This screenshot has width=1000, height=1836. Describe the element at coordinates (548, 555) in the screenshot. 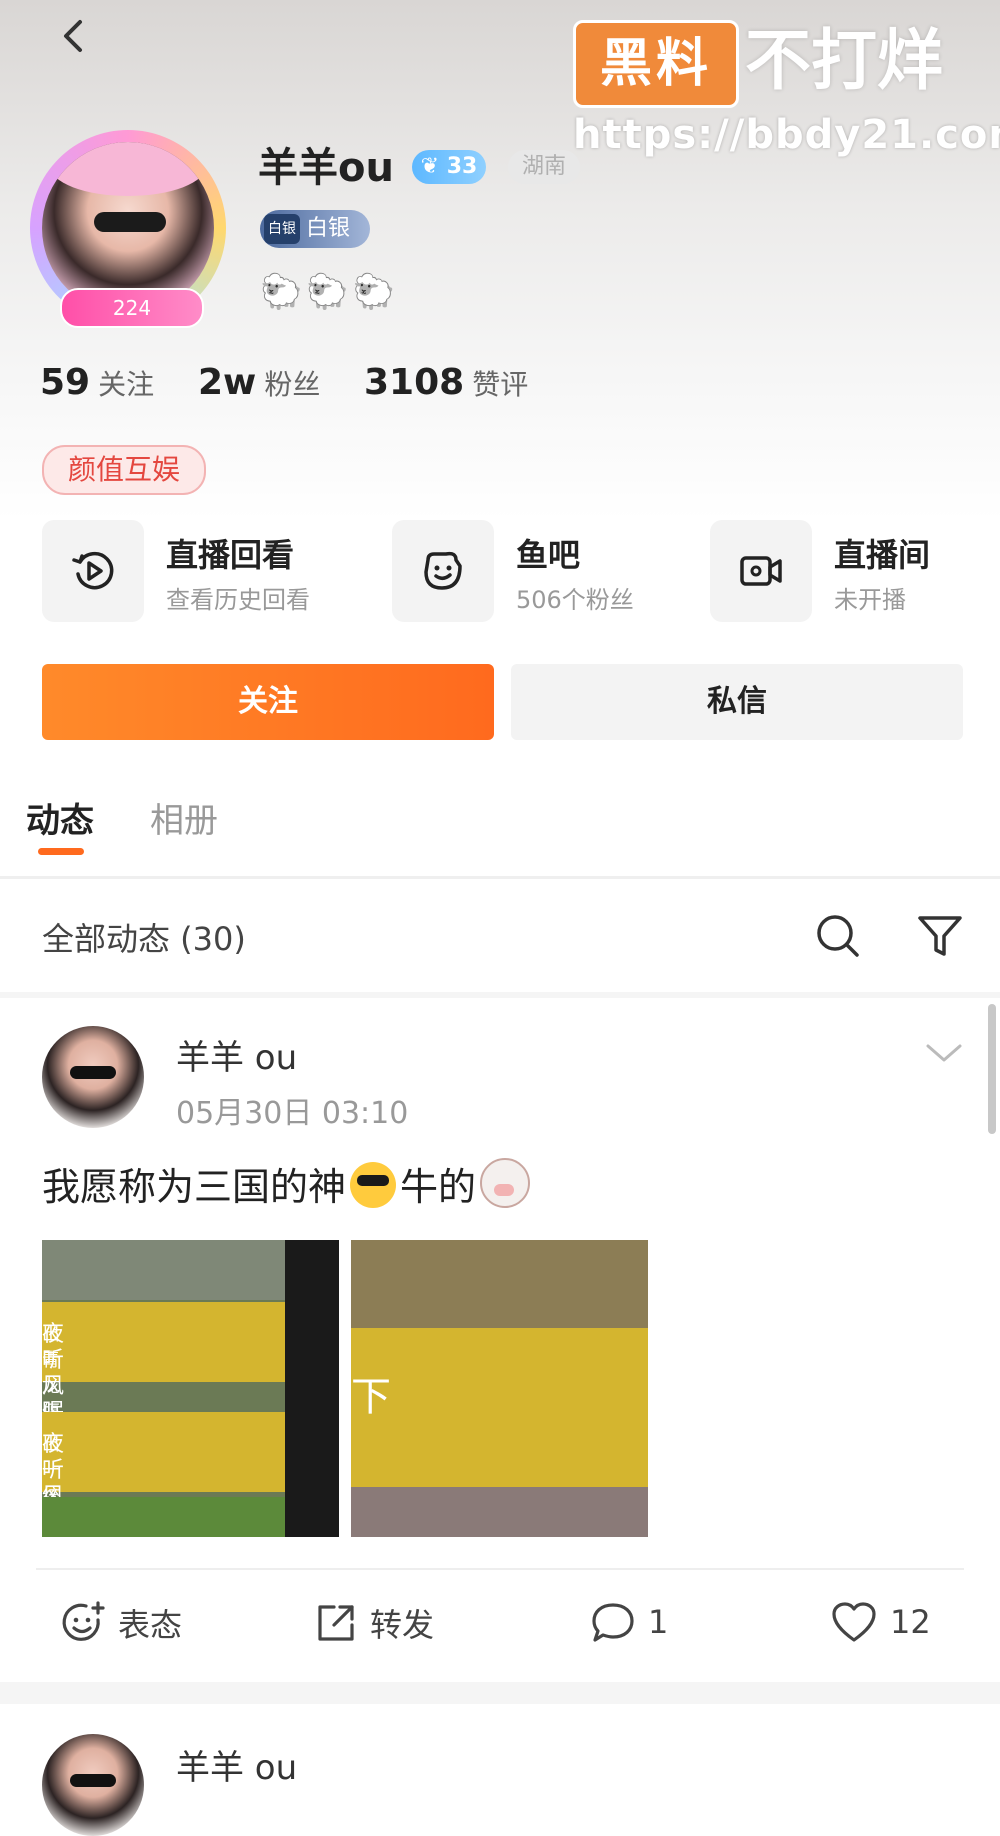

I see `quick-link-title: 鱼吧` at that location.